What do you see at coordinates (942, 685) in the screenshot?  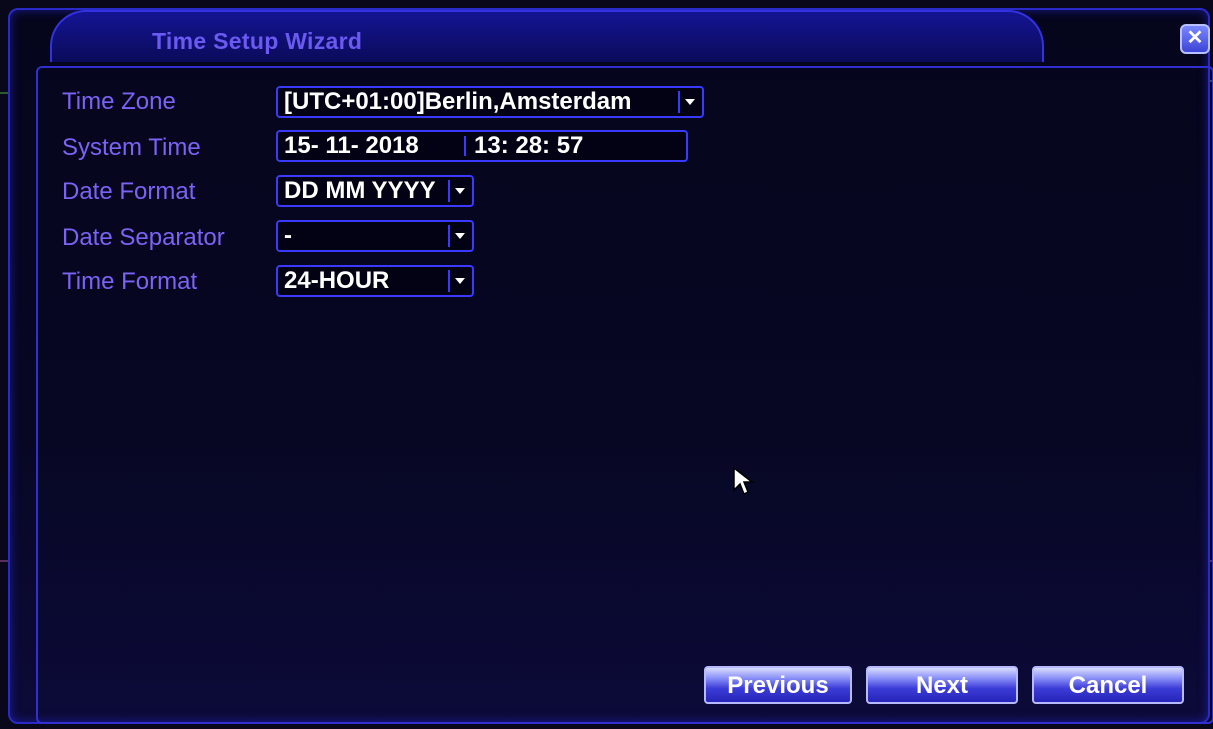 I see `next-button: Next` at bounding box center [942, 685].